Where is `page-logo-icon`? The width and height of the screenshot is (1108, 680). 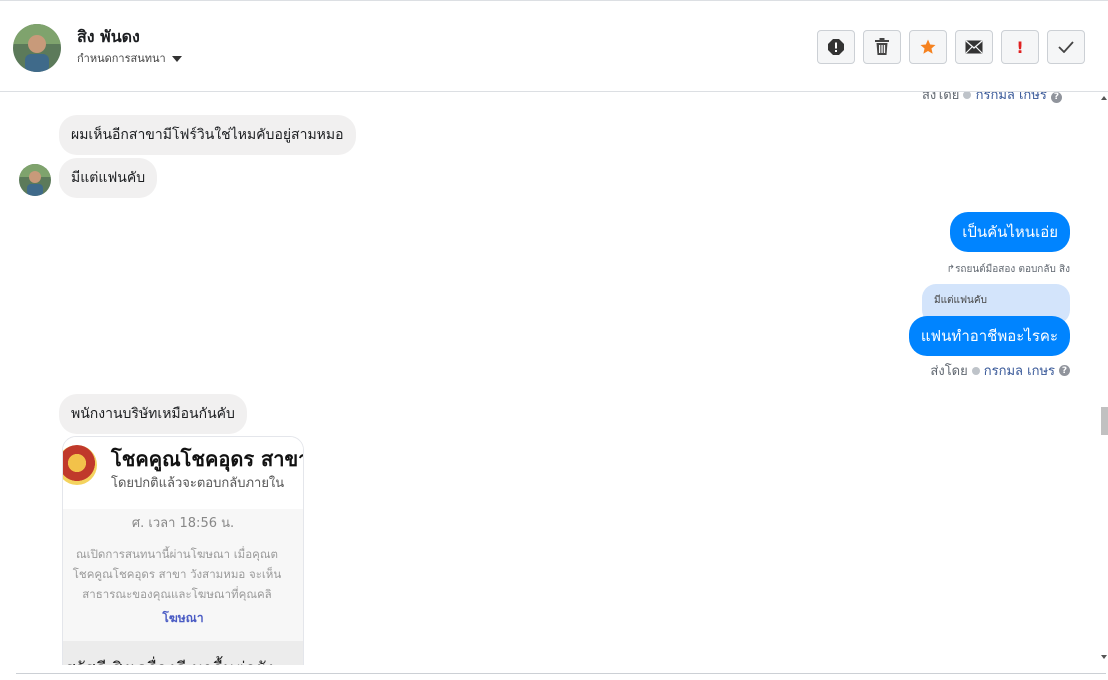
page-logo-icon is located at coordinates (80, 465).